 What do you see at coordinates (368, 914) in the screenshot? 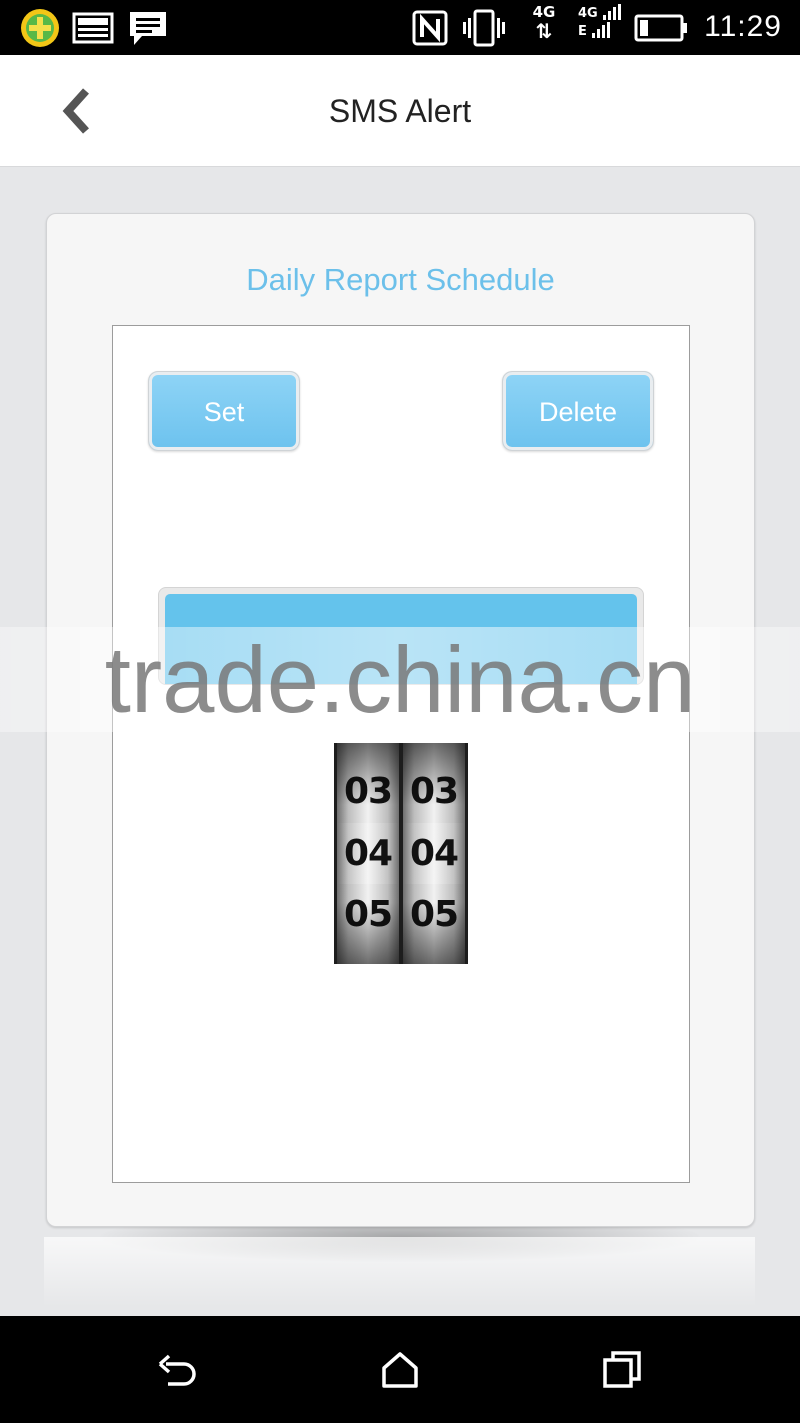
I see `hour-option: 05` at bounding box center [368, 914].